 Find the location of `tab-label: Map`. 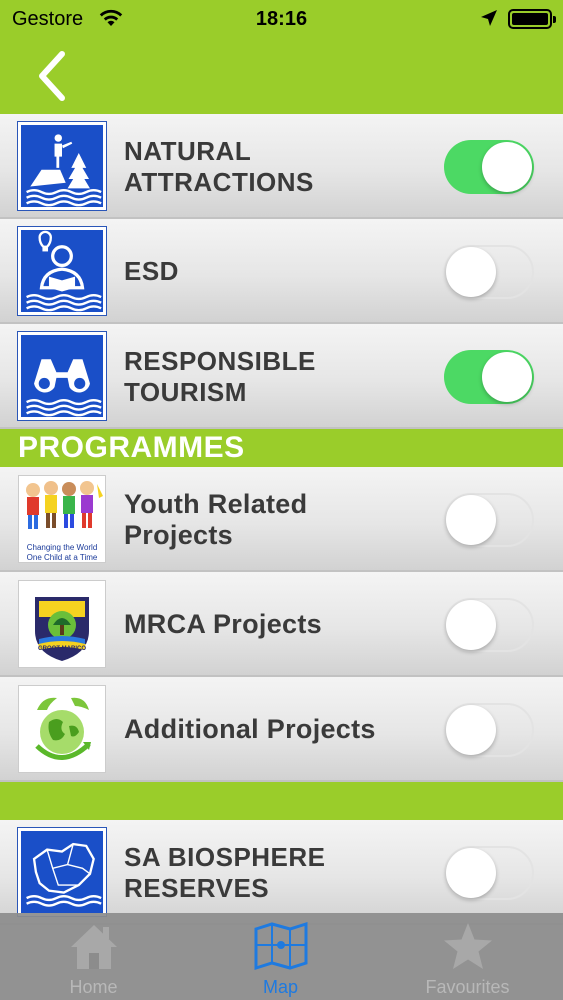

tab-label: Map is located at coordinates (280, 987).